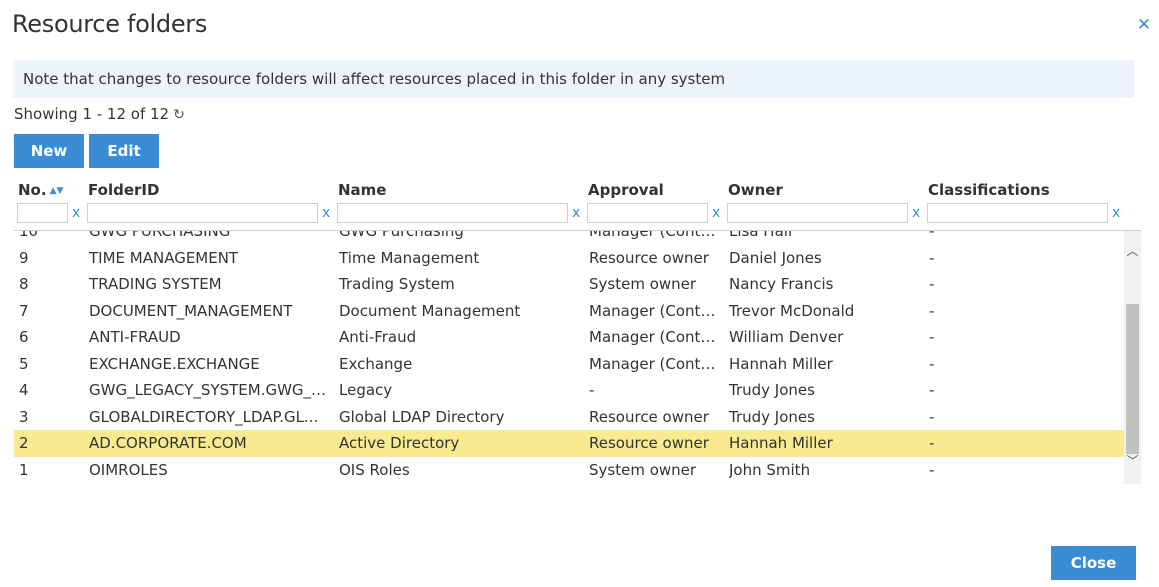  I want to click on cell-folder: AD.CORPORATE.COM, so click(168, 443).